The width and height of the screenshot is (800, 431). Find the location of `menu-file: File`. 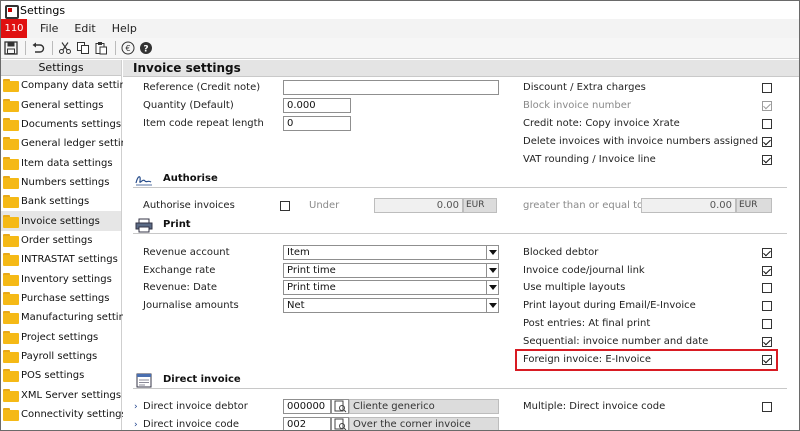

menu-file: File is located at coordinates (49, 28).